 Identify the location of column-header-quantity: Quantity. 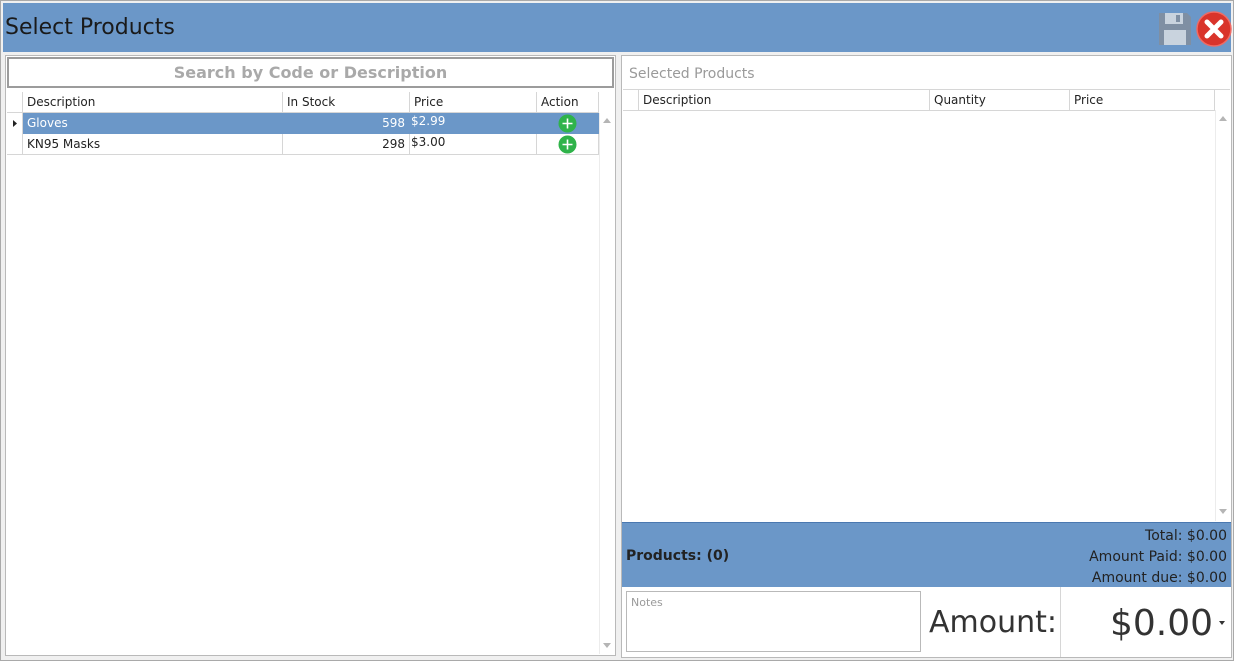
(1000, 100).